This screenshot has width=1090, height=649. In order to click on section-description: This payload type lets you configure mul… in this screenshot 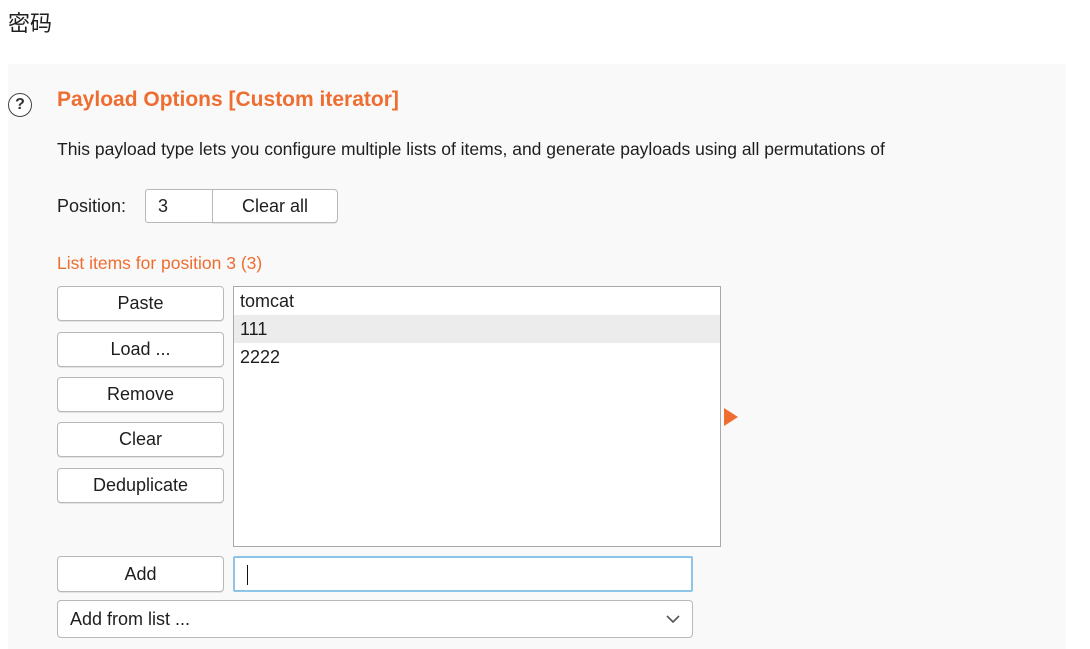, I will do `click(471, 149)`.